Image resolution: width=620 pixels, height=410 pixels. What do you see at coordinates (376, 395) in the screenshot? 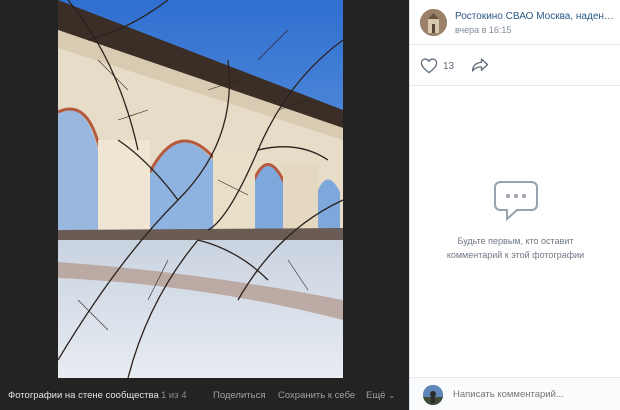
I see `more-label: Ещё` at bounding box center [376, 395].